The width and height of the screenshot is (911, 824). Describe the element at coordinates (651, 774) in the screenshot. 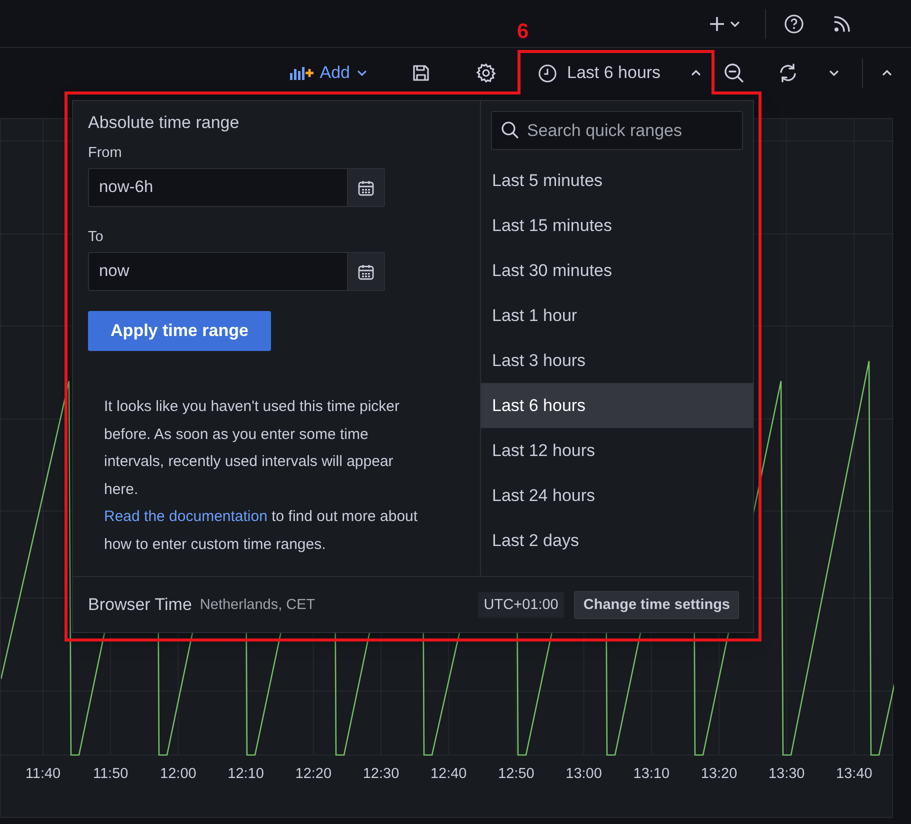

I see `axis-tick-label: 13:10` at that location.